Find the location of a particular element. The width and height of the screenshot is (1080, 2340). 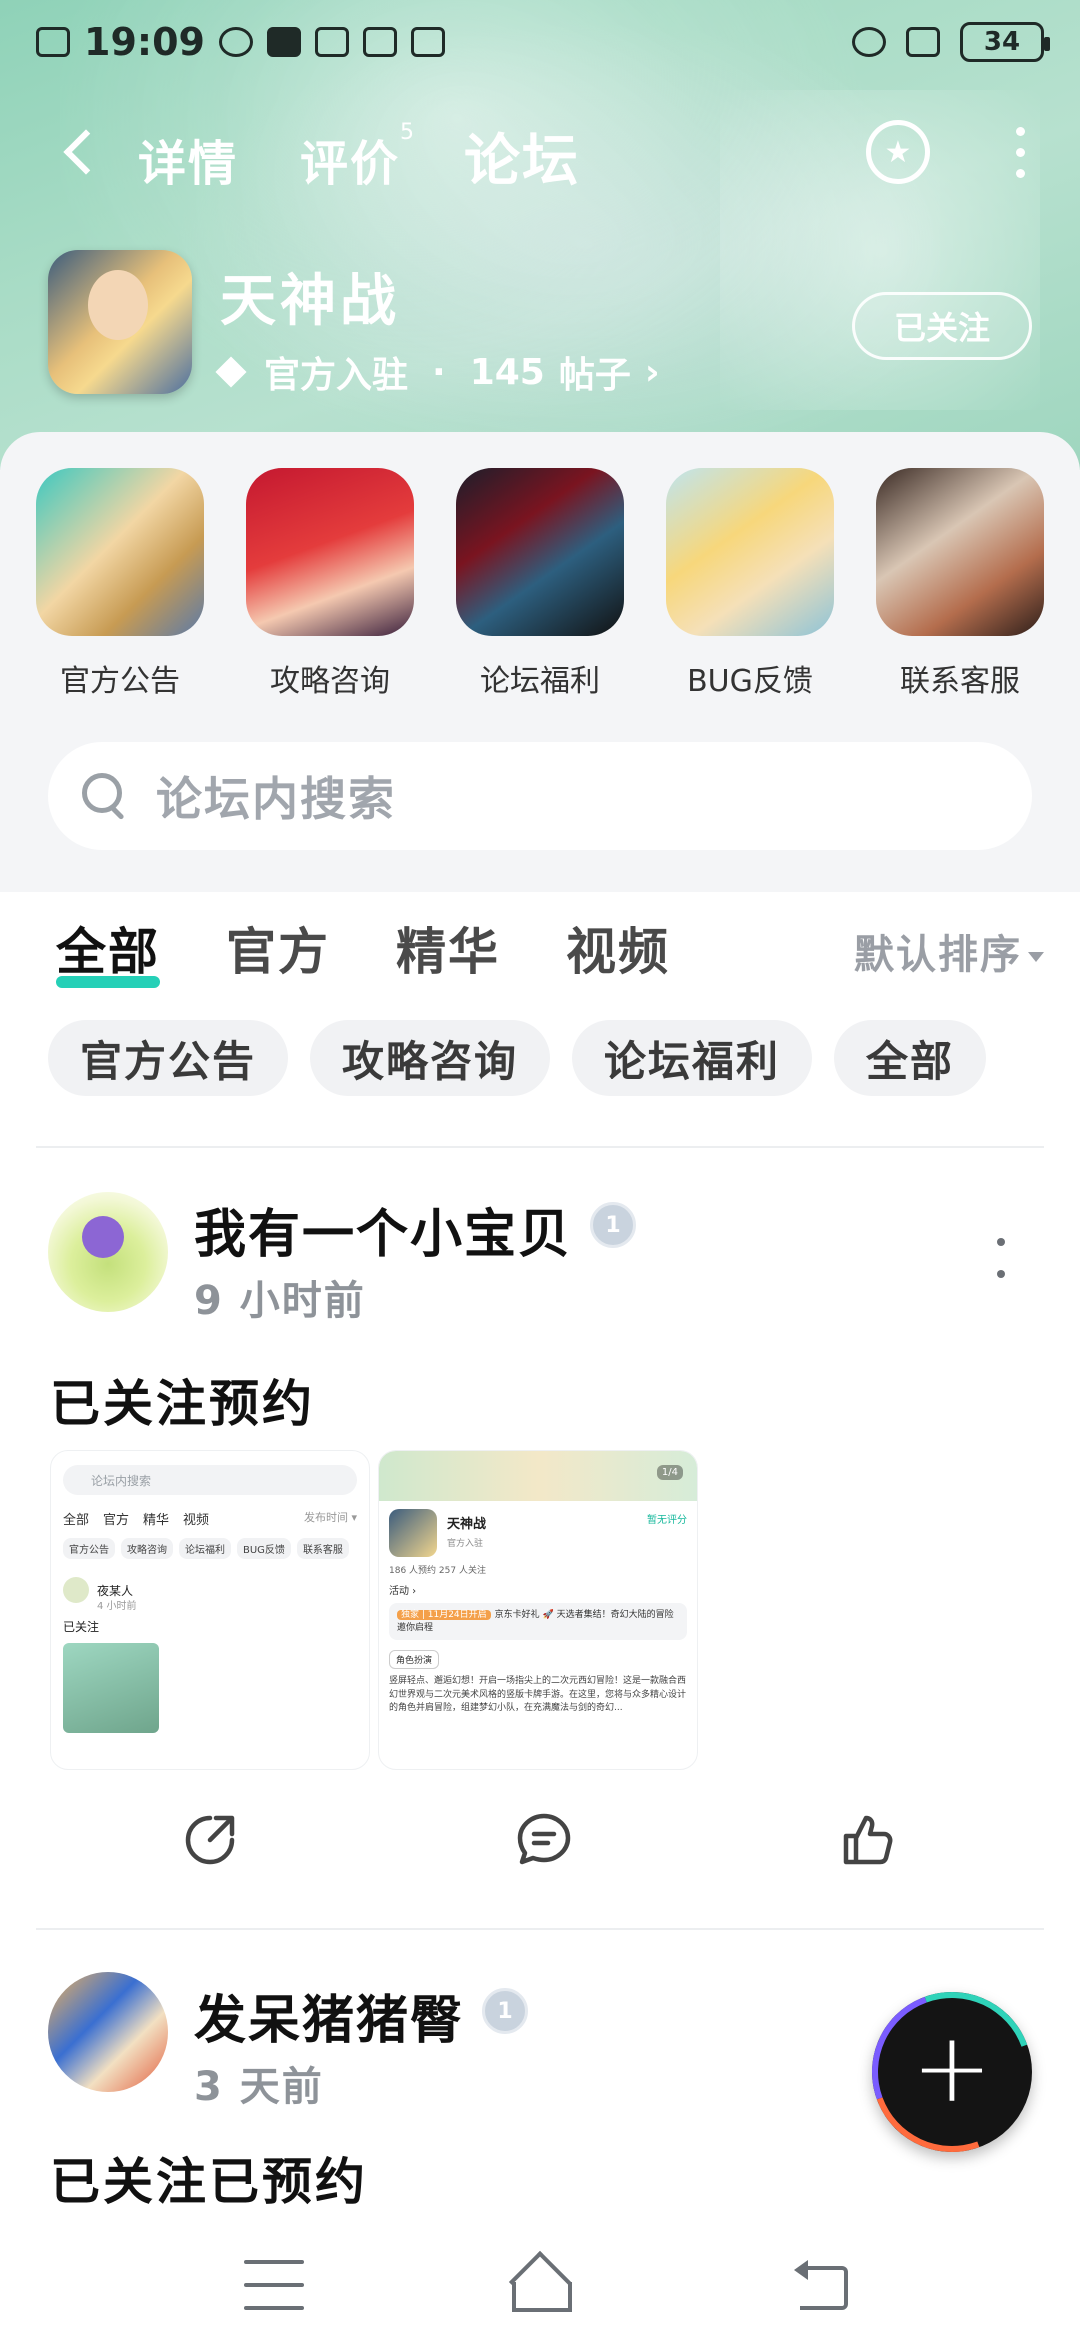

category-service: 联系客服 is located at coordinates (960, 584).